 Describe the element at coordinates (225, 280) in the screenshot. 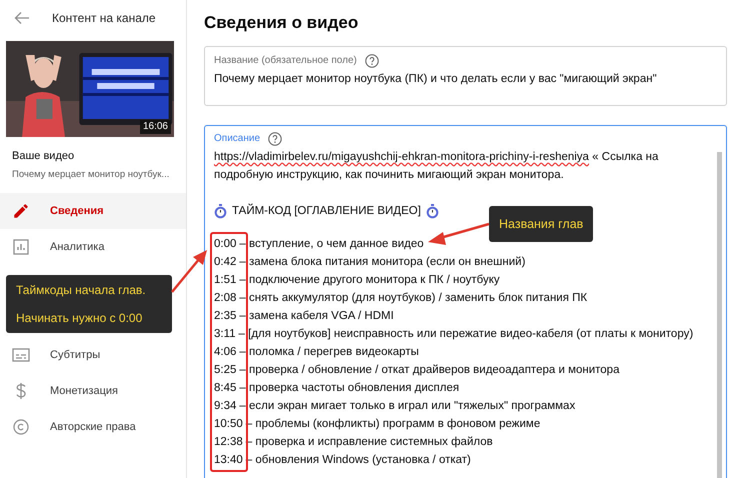

I see `chapter-time: 1:51` at that location.